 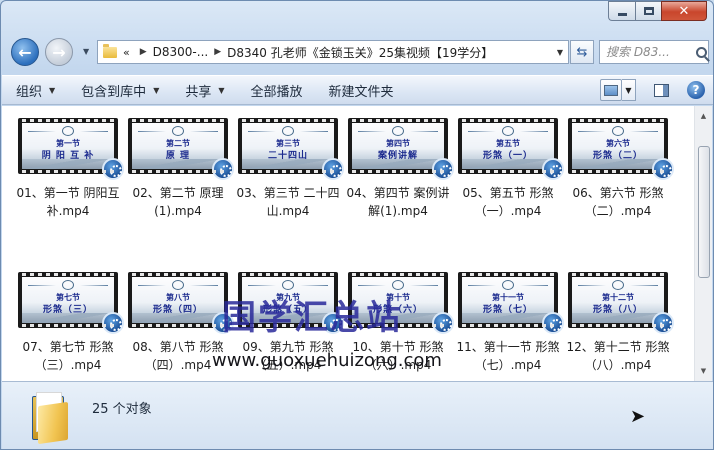 What do you see at coordinates (511, 303) in the screenshot?
I see `video-thumbnail: 第十一节 形煞（七）` at bounding box center [511, 303].